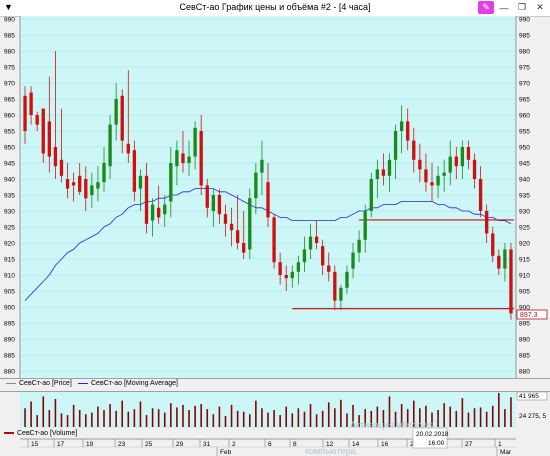 The height and width of the screenshot is (456, 550). What do you see at coordinates (47, 433) in the screenshot?
I see `legend-volume-label: СевСт-ао [Volume]` at bounding box center [47, 433].